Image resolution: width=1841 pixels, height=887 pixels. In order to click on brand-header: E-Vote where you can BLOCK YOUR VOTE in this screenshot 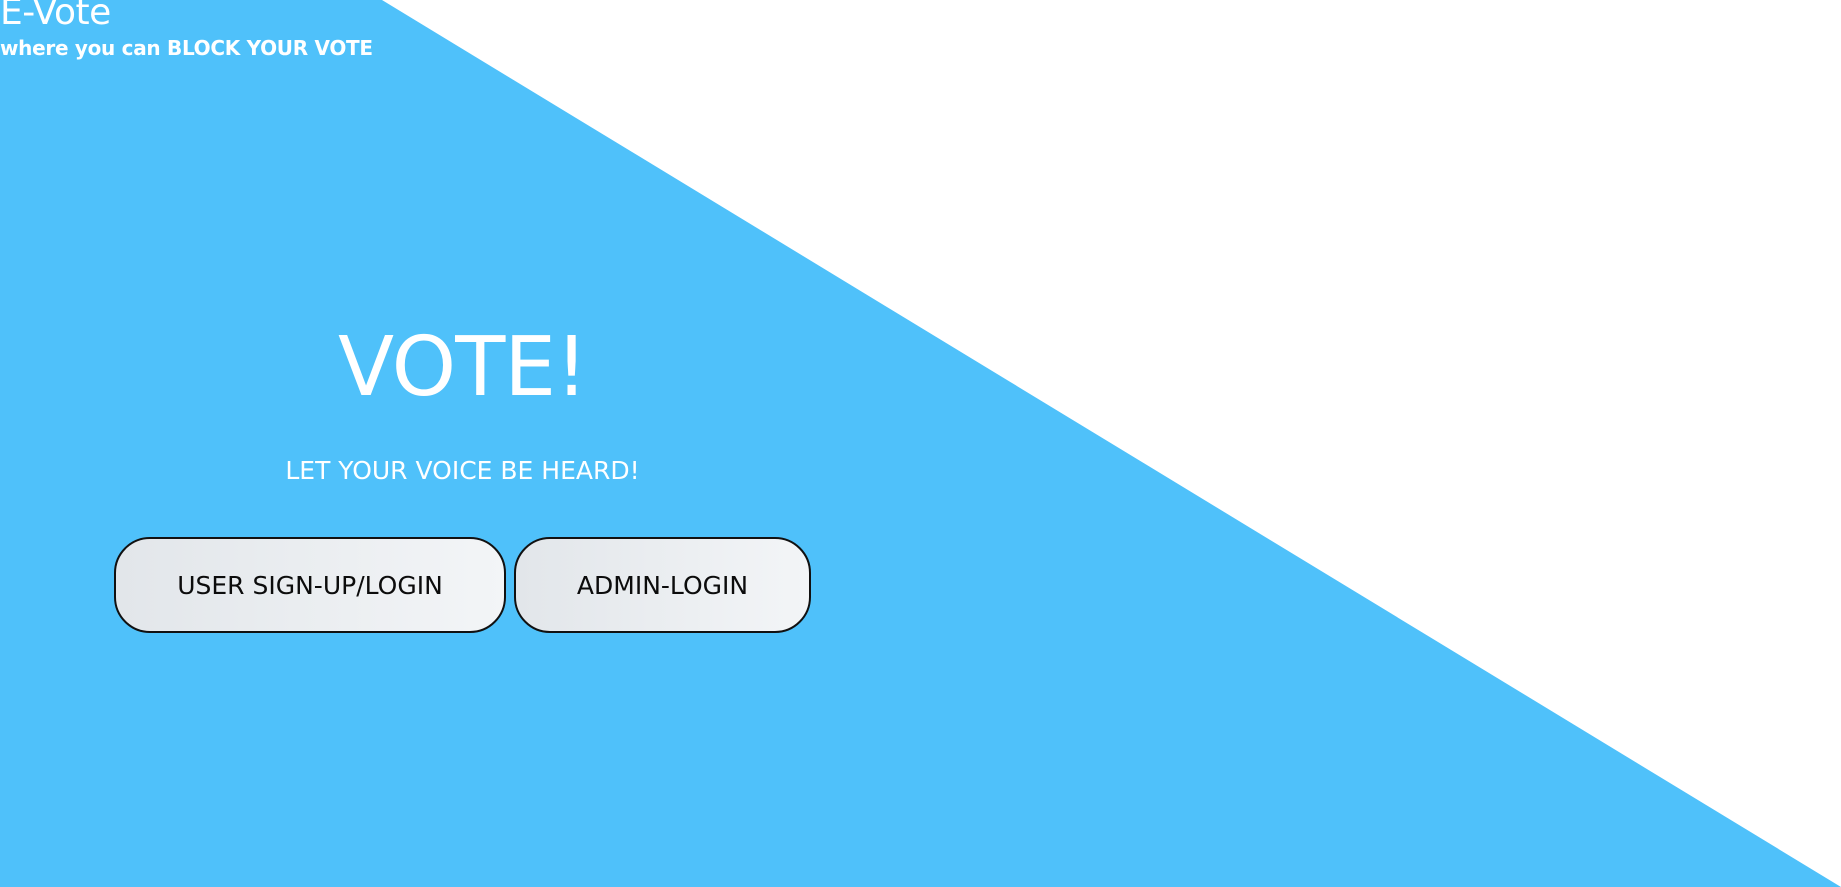, I will do `click(186, 30)`.